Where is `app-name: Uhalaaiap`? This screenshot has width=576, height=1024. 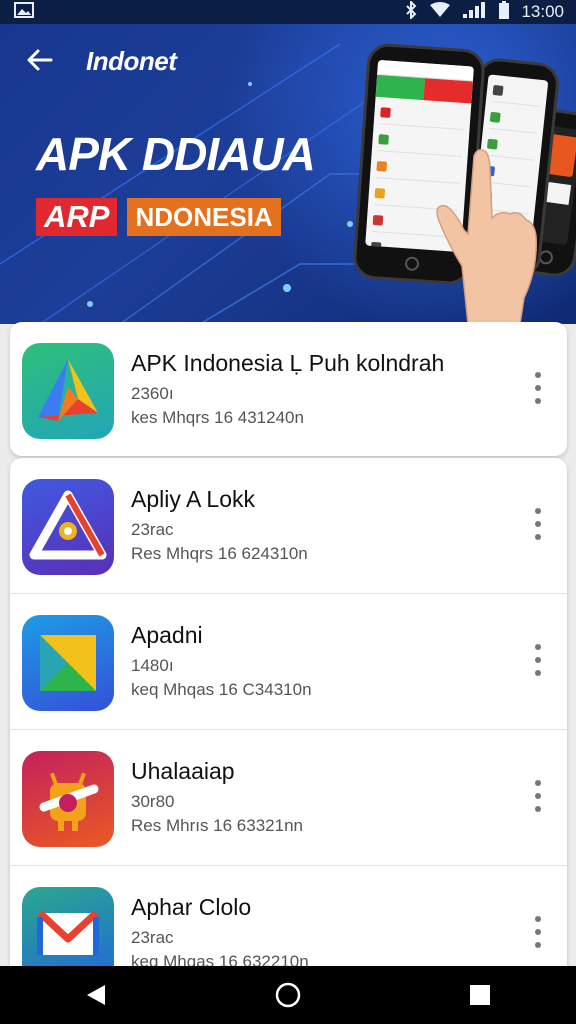
app-name: Uhalaaiap is located at coordinates (183, 771).